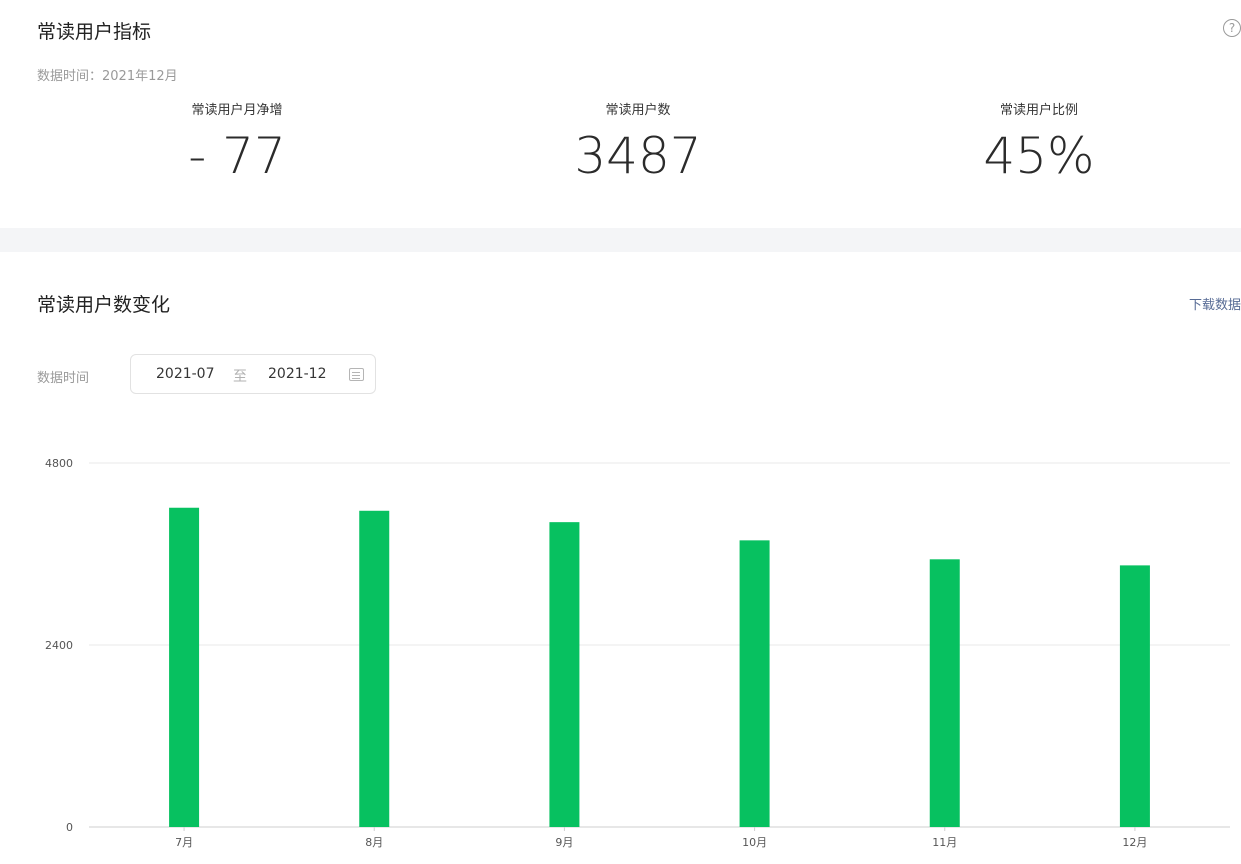  Describe the element at coordinates (1134, 842) in the screenshot. I see `x-tick-label: 12月` at that location.